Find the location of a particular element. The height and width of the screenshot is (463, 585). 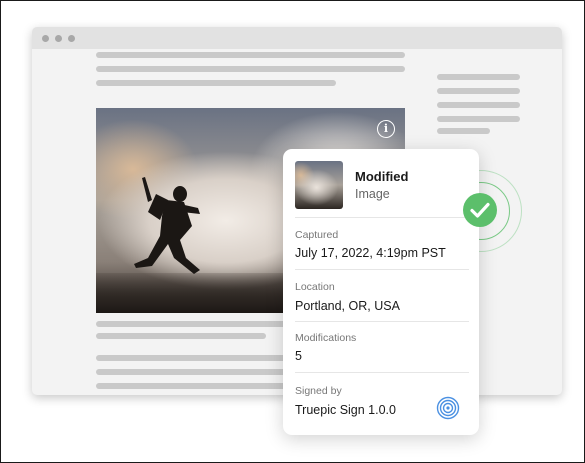

browser-titlebar is located at coordinates (297, 38).